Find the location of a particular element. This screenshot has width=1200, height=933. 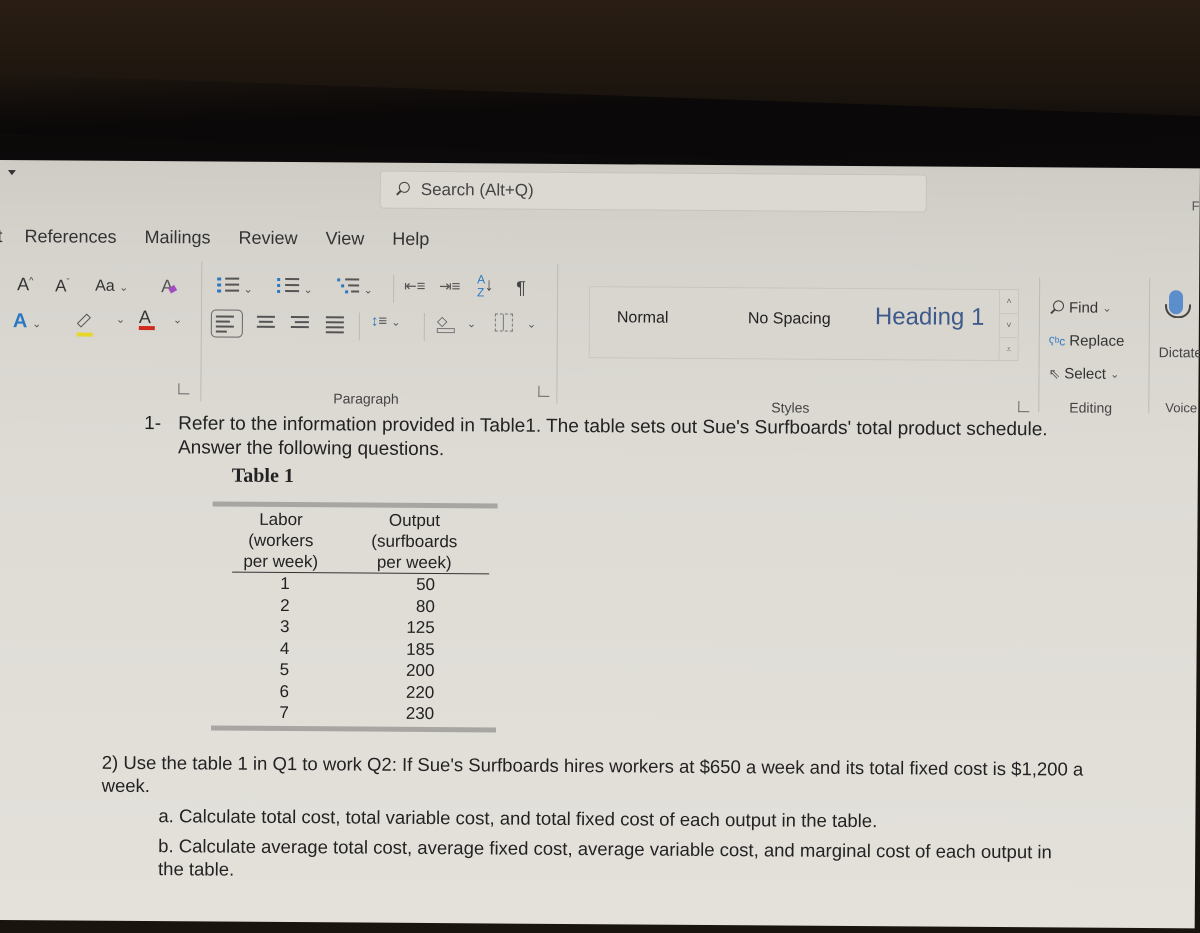

replace-icon: ʕᵇc is located at coordinates (1057, 340).